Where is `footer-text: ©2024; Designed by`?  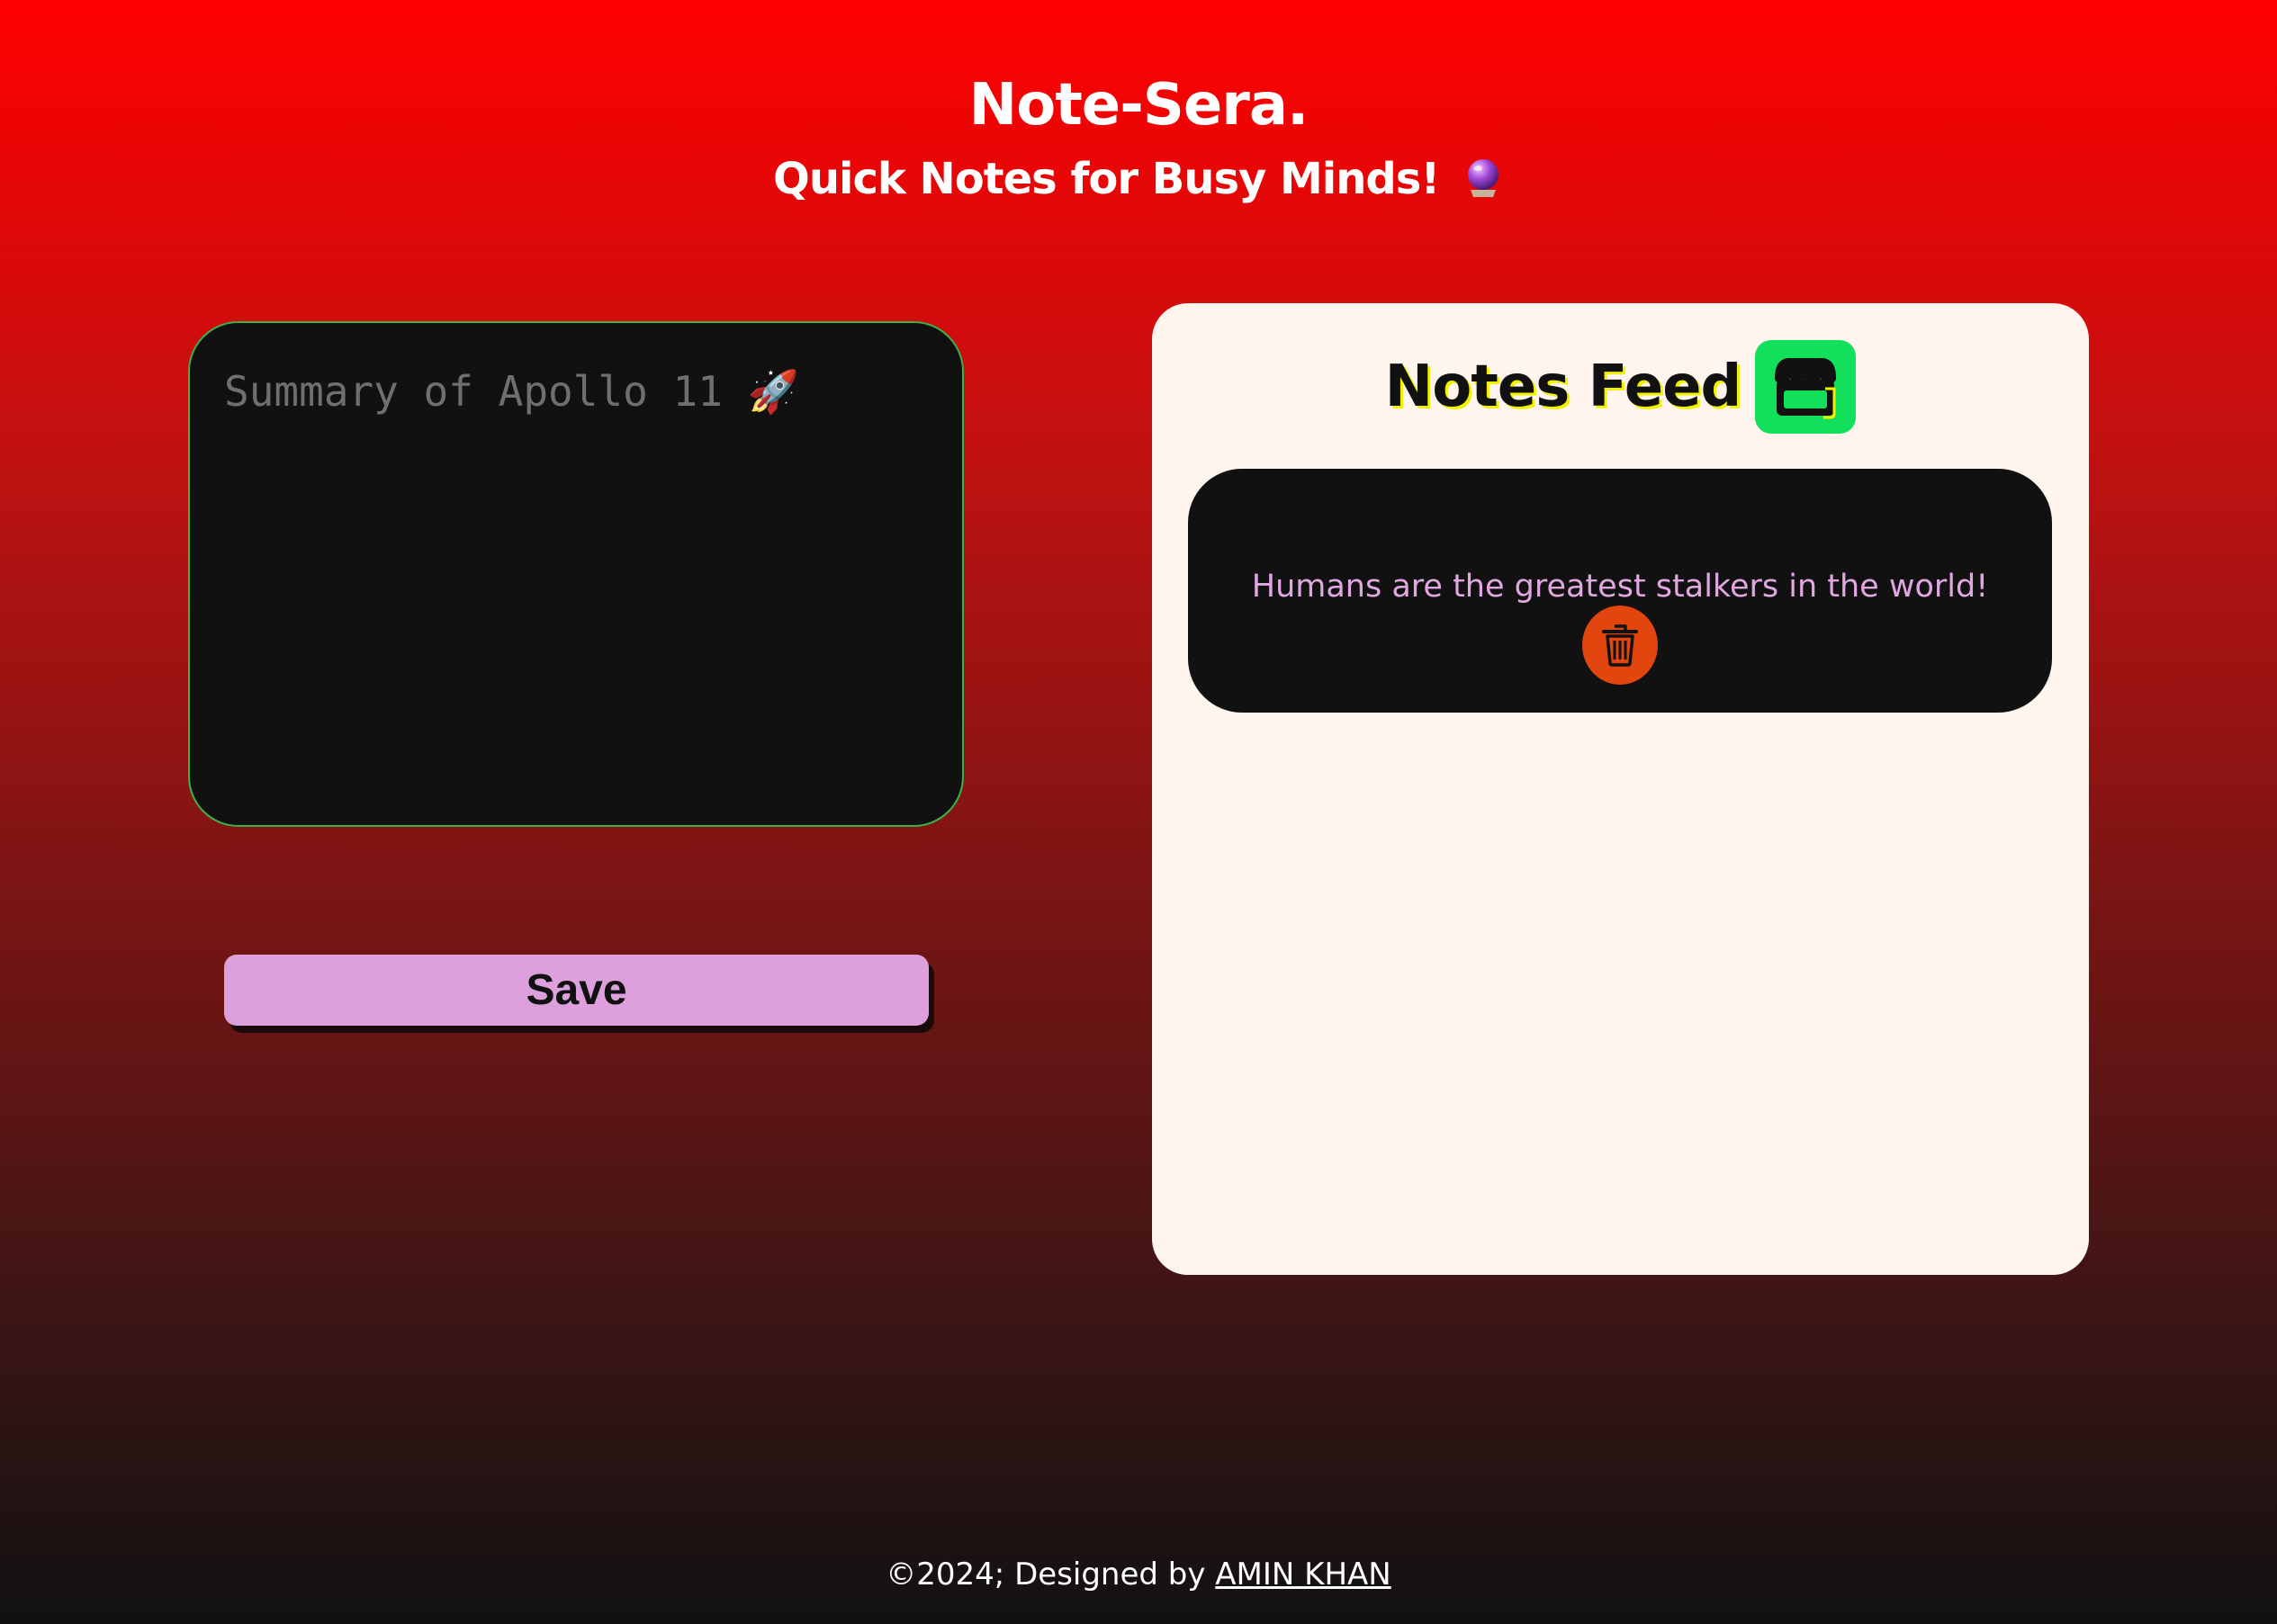
footer-text: ©2024; Designed by is located at coordinates (1046, 1575).